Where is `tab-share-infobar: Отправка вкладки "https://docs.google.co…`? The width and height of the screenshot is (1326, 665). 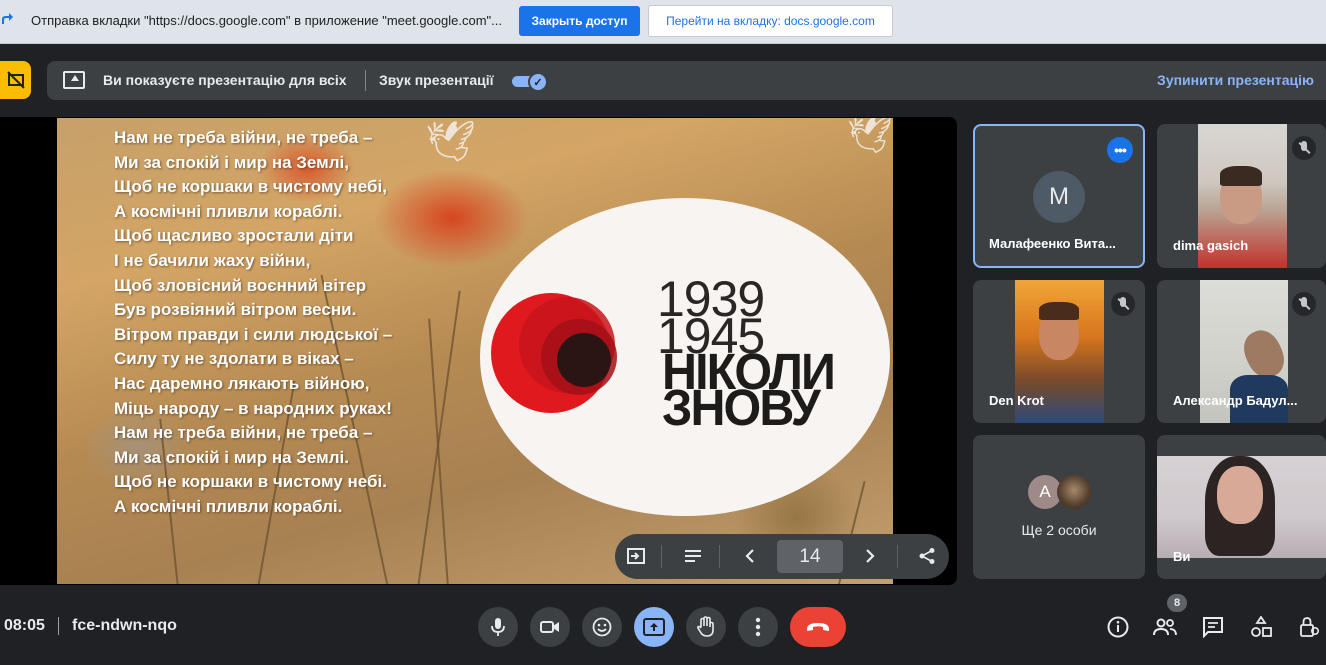
tab-share-infobar: Отправка вкладки "https://docs.google.co… is located at coordinates (663, 22).